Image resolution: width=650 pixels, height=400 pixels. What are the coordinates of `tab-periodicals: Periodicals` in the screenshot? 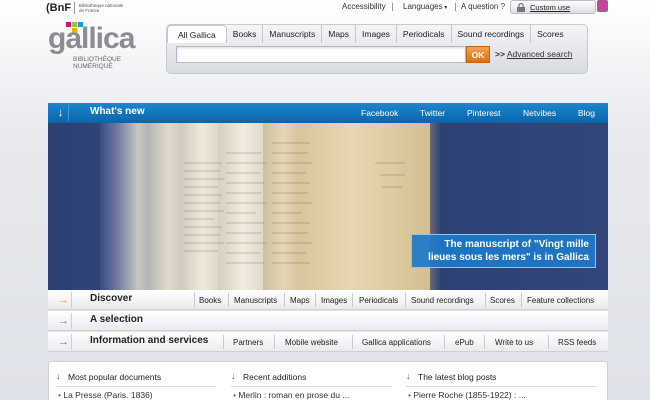 It's located at (424, 34).